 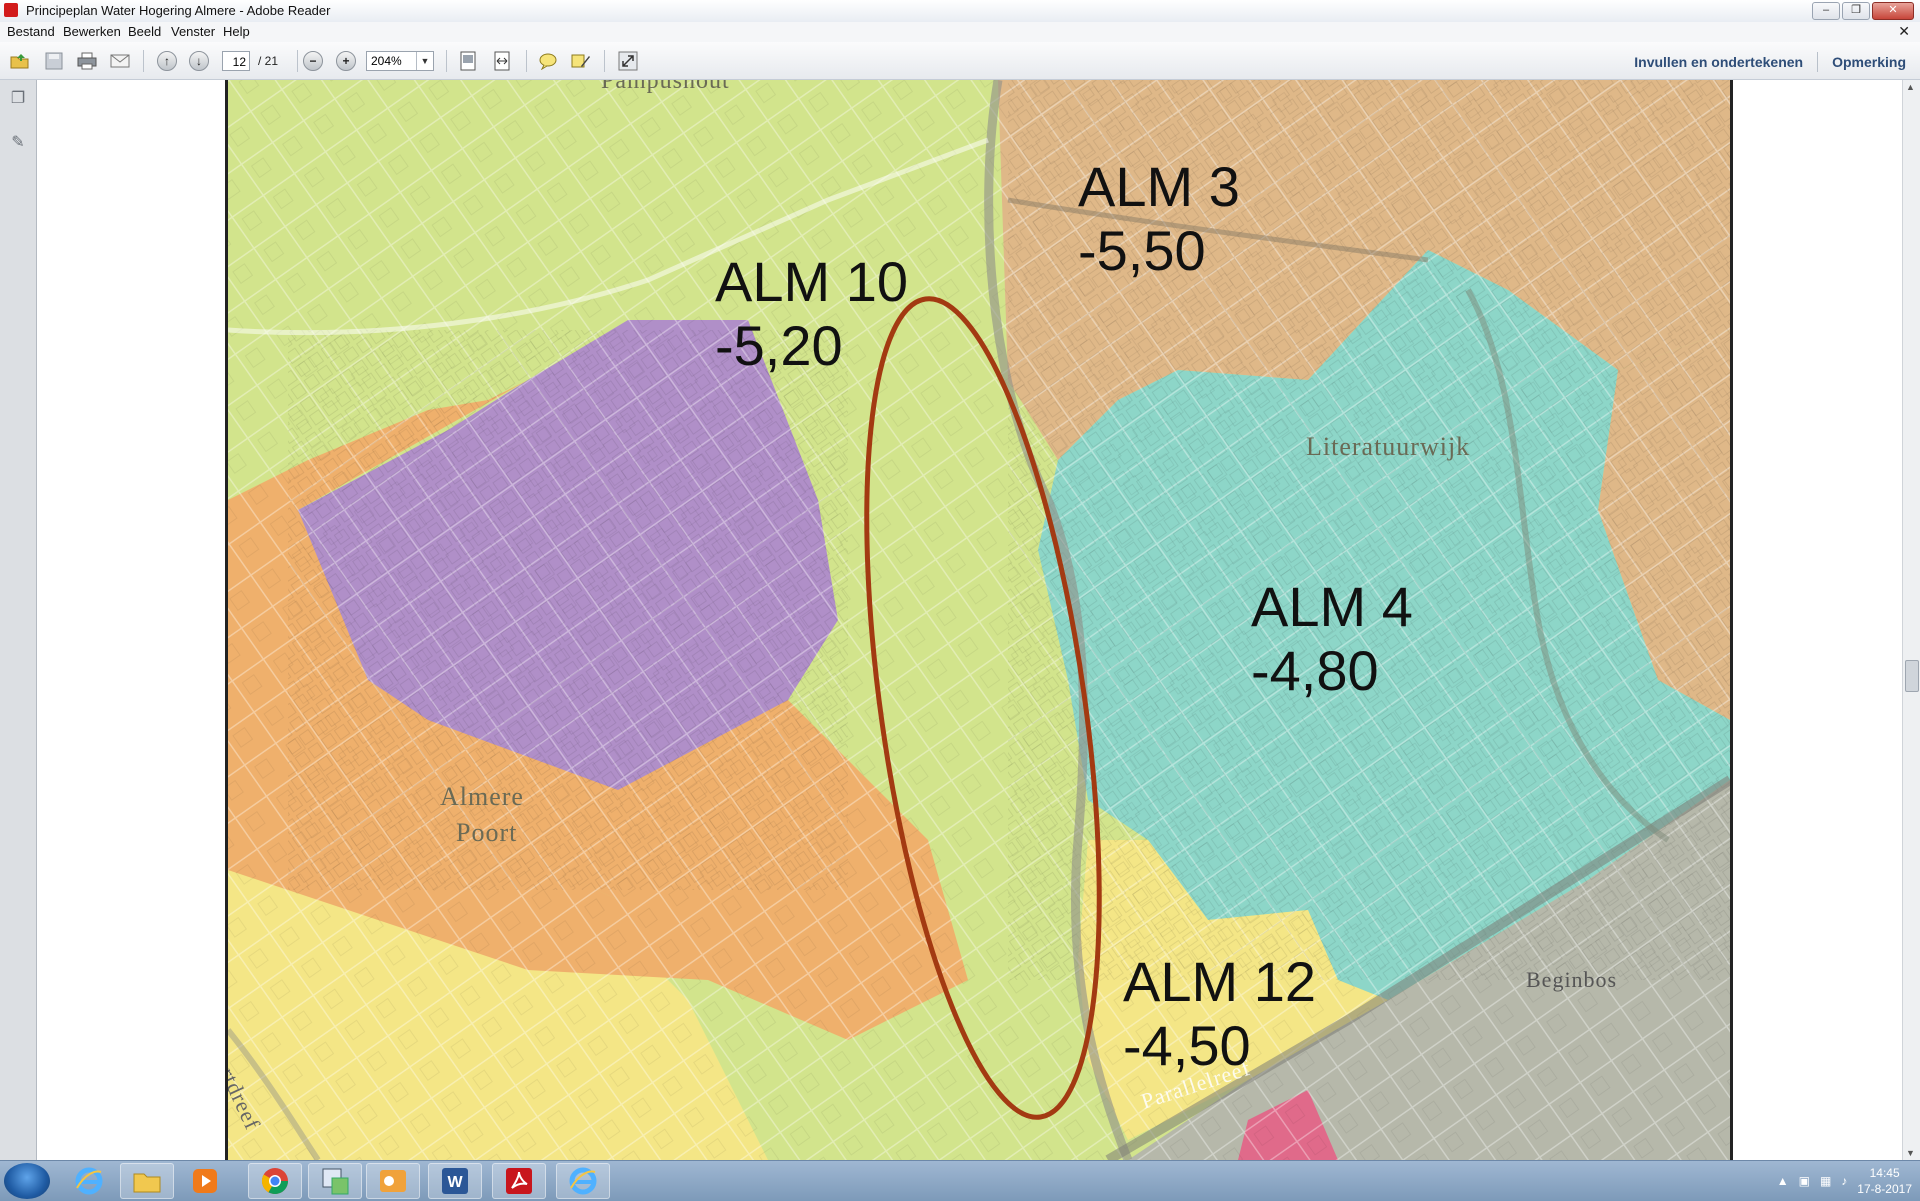 I want to click on clock-time: 14:45, so click(x=1884, y=1173).